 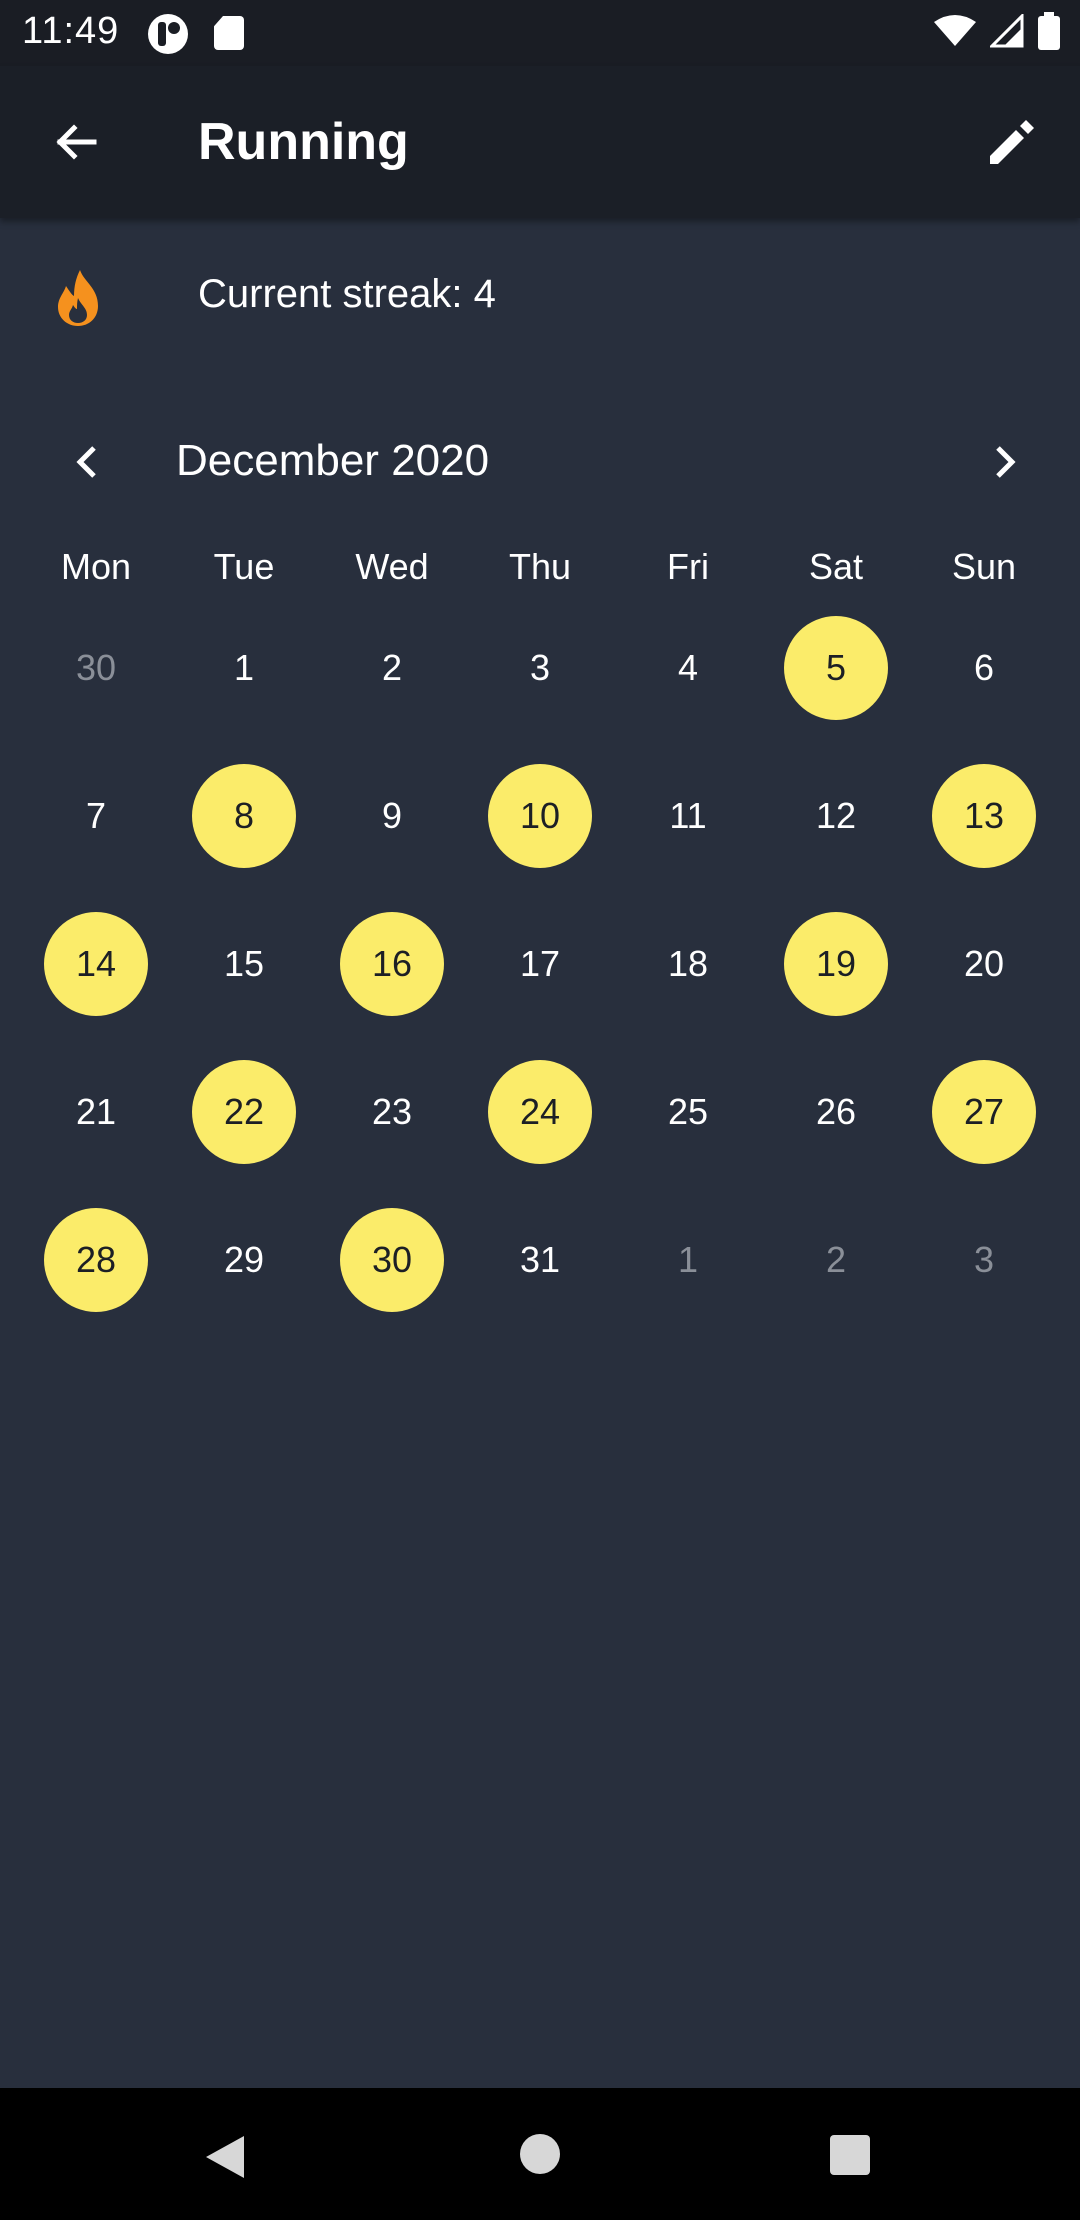 What do you see at coordinates (96, 964) in the screenshot?
I see `calendar-day-completed: 14` at bounding box center [96, 964].